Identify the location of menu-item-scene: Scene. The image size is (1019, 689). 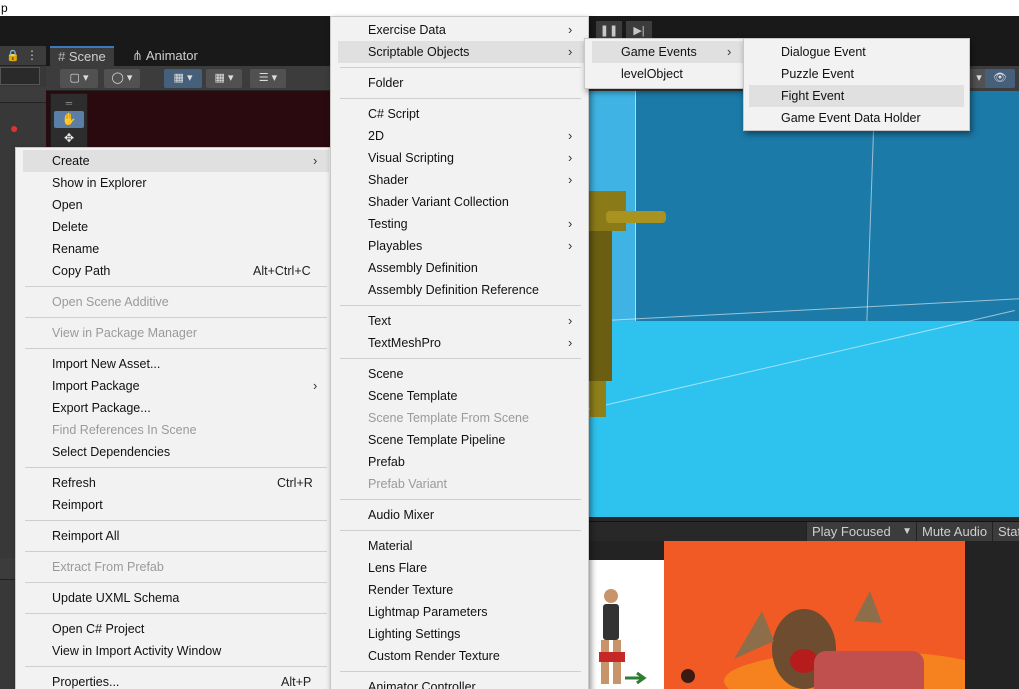
(462, 374).